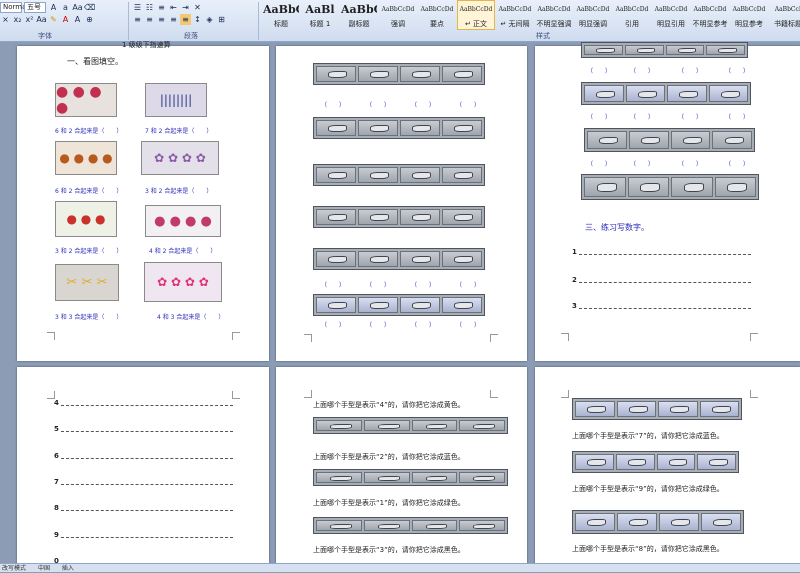 This screenshot has width=800, height=573. What do you see at coordinates (554, 15) in the screenshot?
I see `style-option: AaBbCcDd 不明显强调` at bounding box center [554, 15].